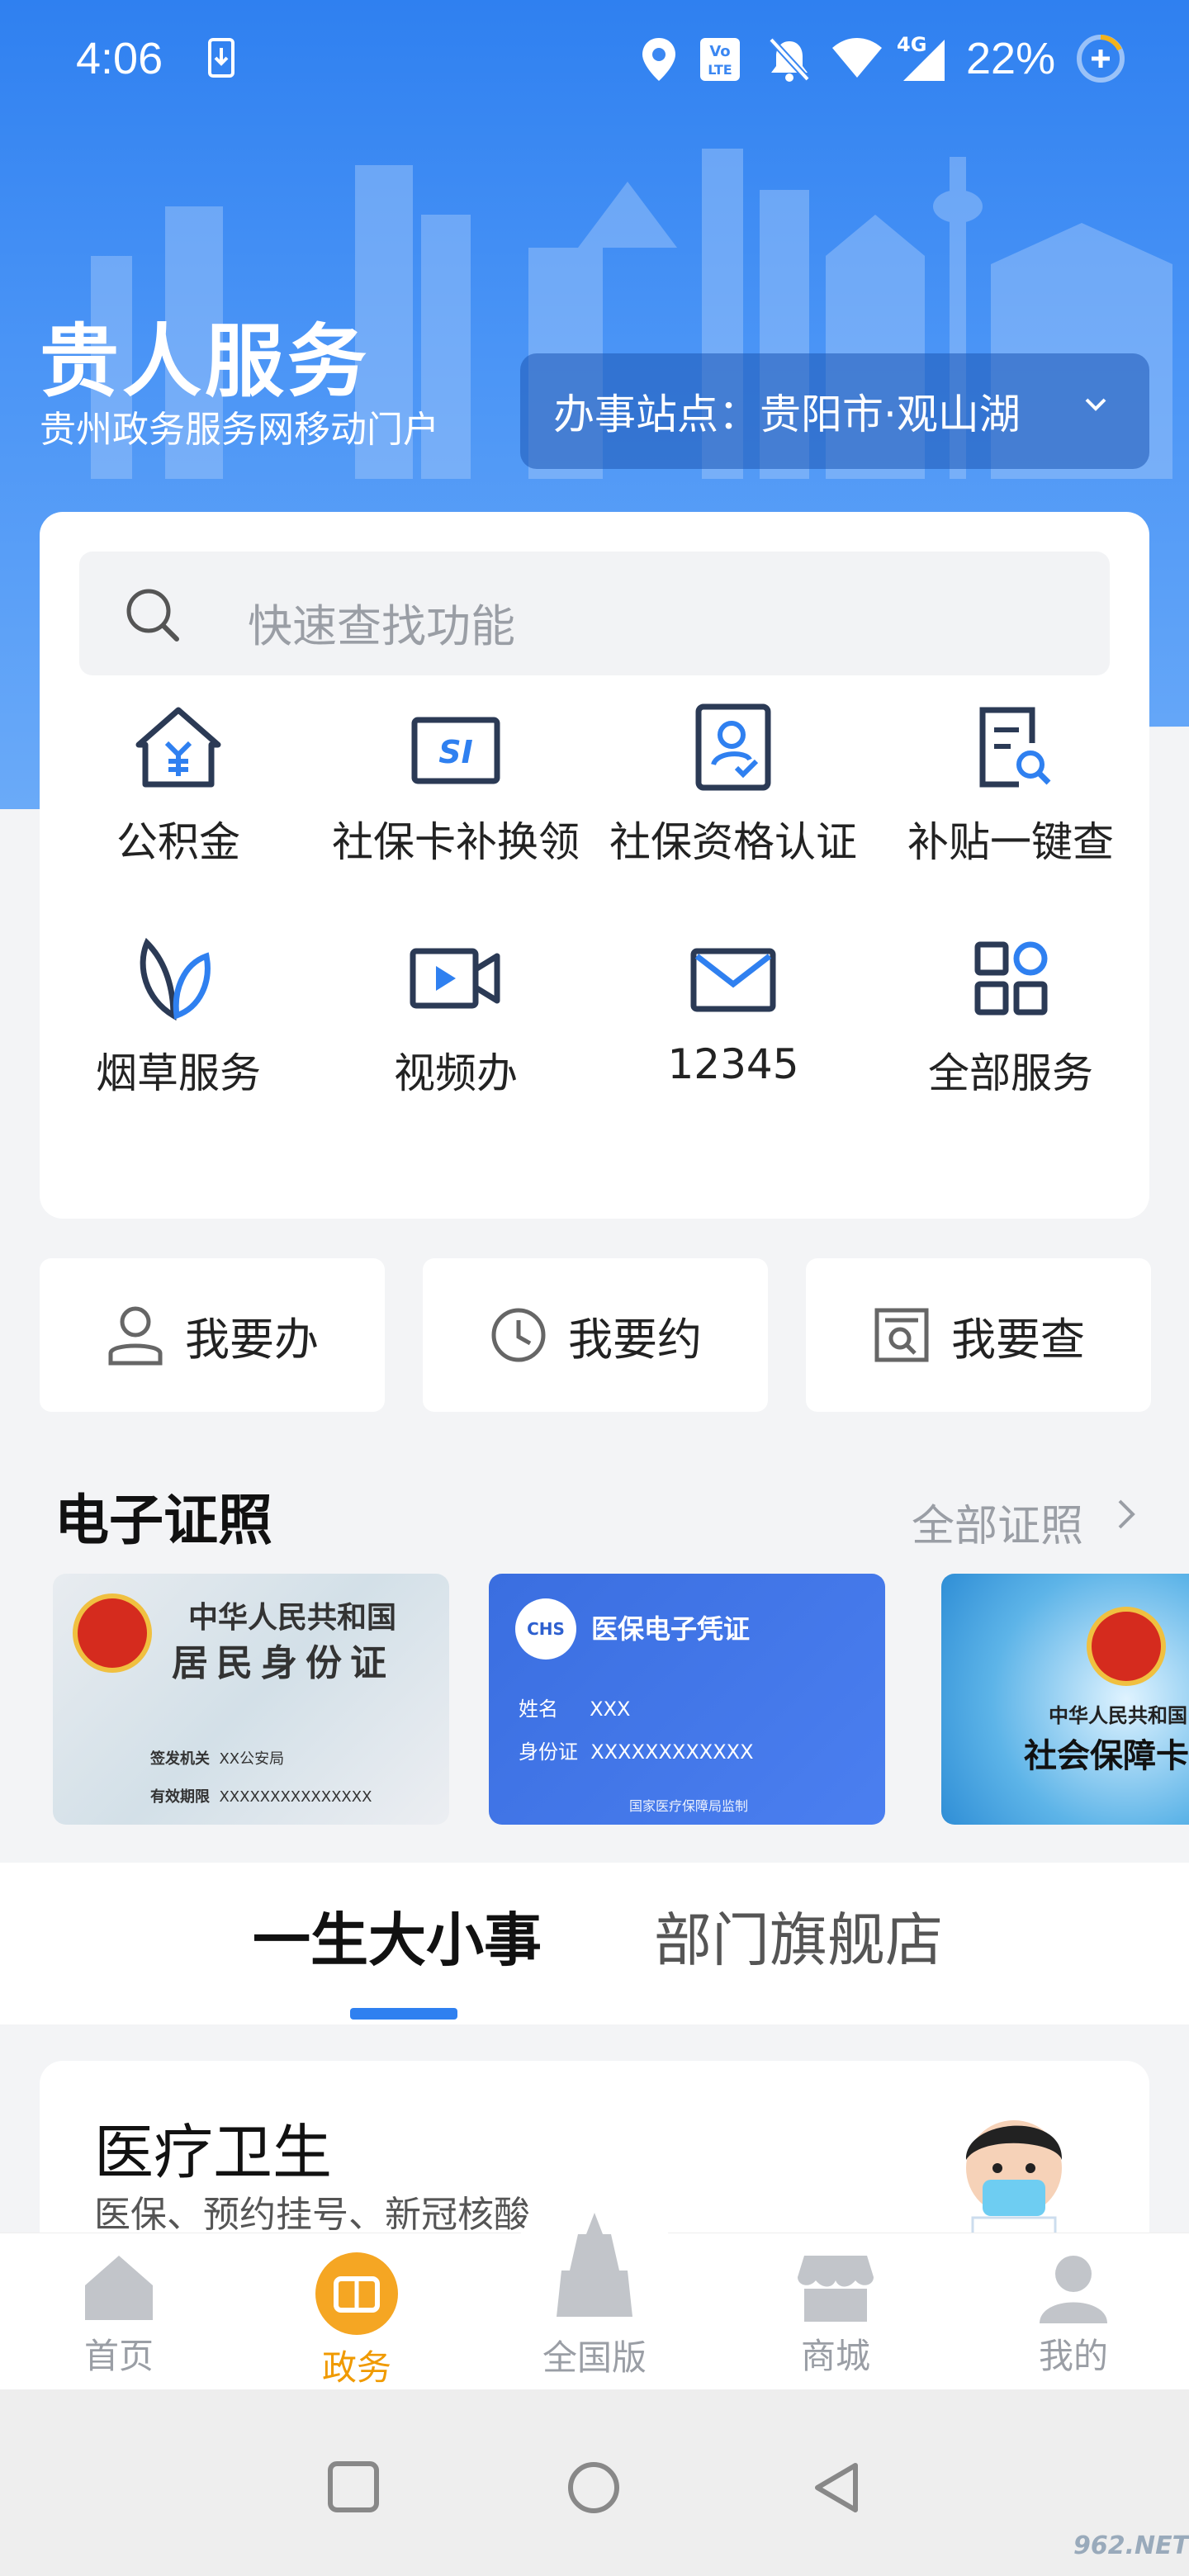 Image resolution: width=1189 pixels, height=2576 pixels. Describe the element at coordinates (733, 747) in the screenshot. I see `qualification-icon` at that location.